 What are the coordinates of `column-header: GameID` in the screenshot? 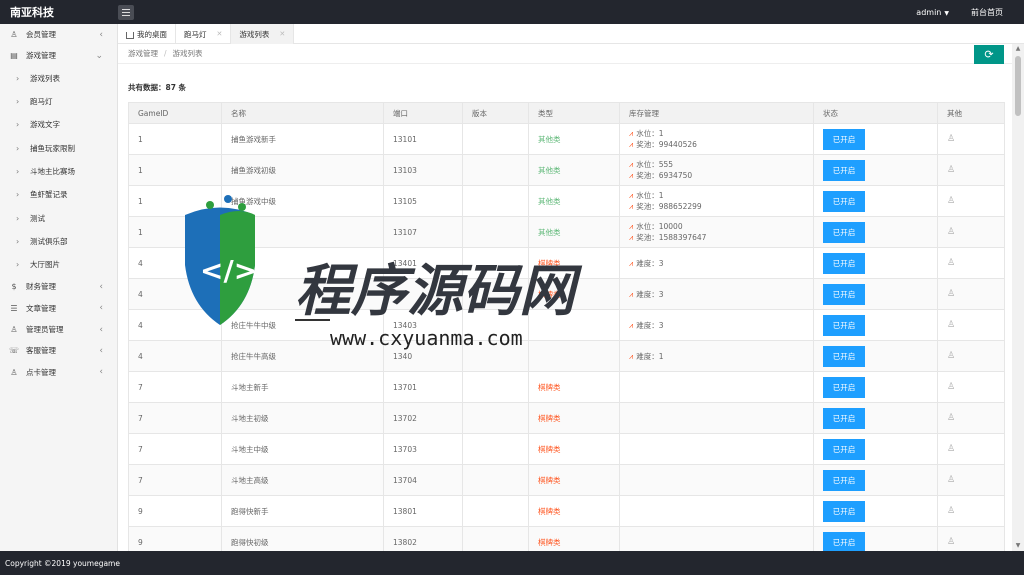 It's located at (175, 113).